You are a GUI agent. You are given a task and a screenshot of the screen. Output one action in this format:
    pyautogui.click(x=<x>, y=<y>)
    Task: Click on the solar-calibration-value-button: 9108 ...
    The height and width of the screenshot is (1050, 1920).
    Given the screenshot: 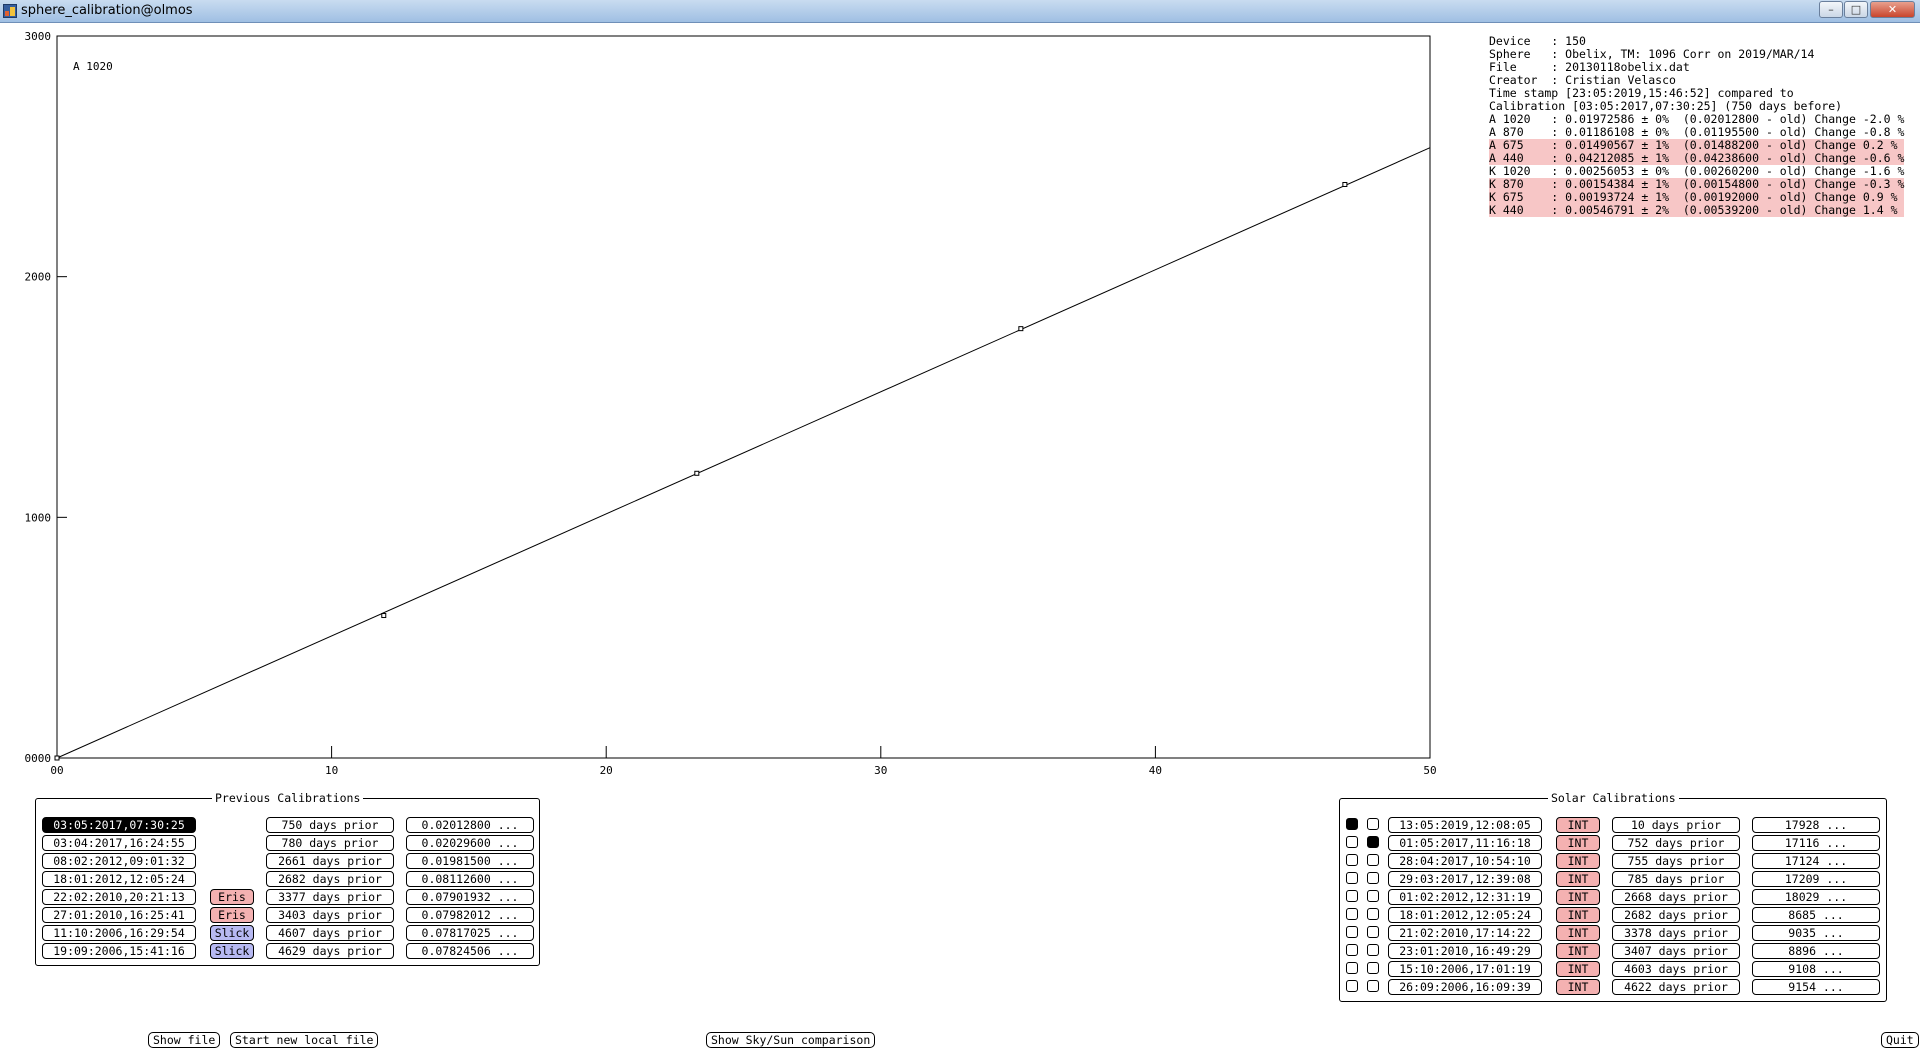 What is the action you would take?
    pyautogui.click(x=1816, y=969)
    